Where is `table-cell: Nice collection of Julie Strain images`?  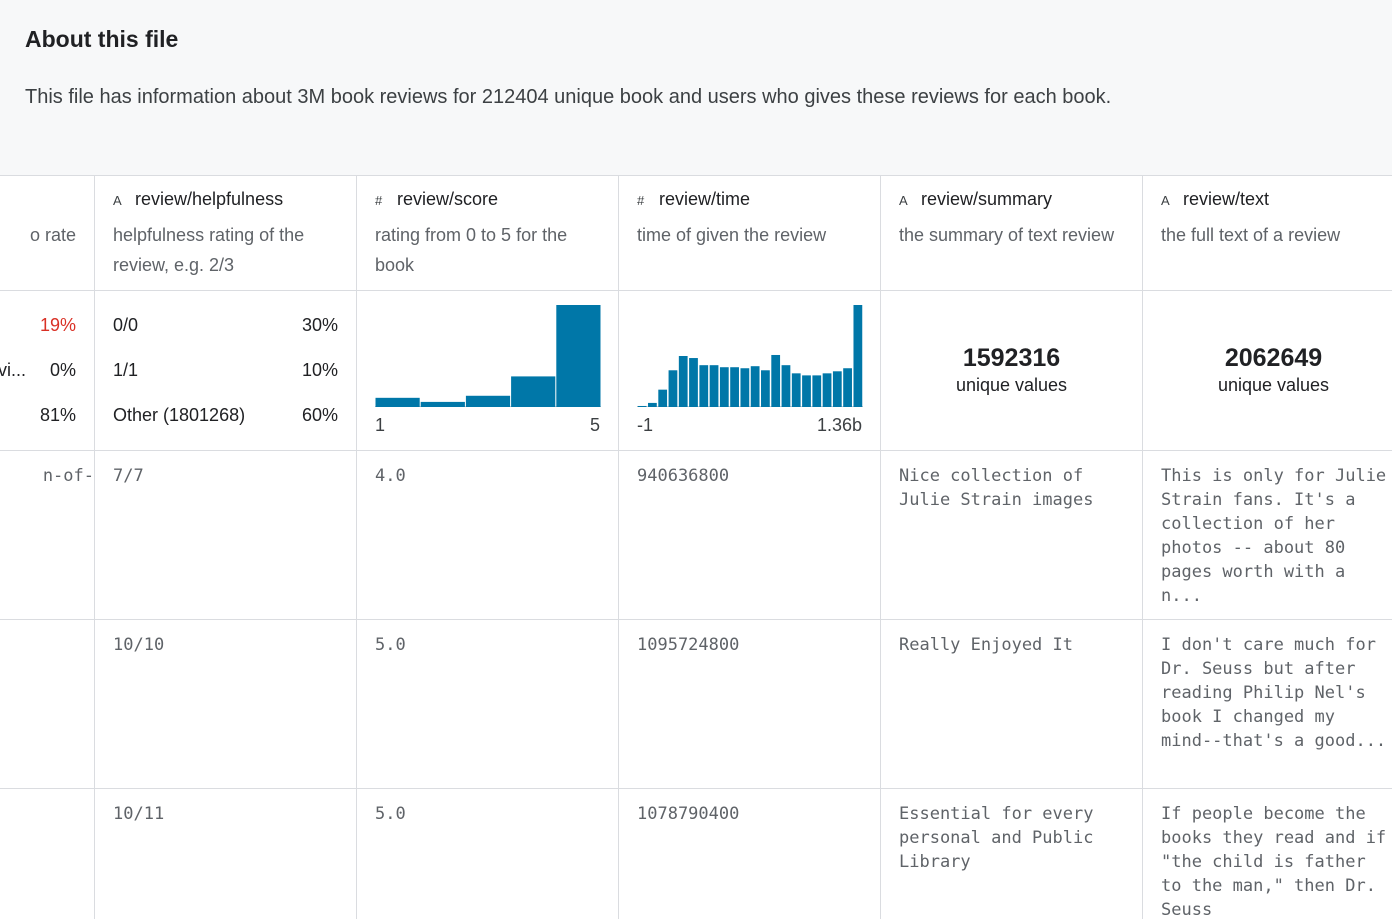
table-cell: Nice collection of Julie Strain images is located at coordinates (996, 488).